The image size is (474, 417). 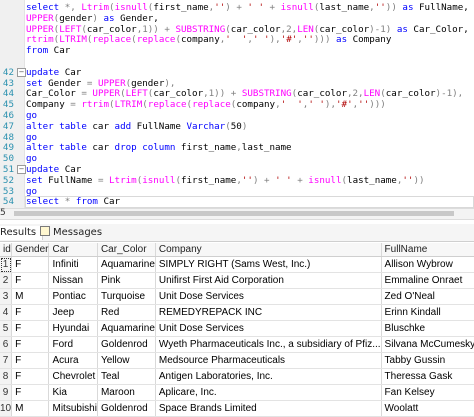 I want to click on horizontal-scrollbar: 5, so click(x=237, y=214).